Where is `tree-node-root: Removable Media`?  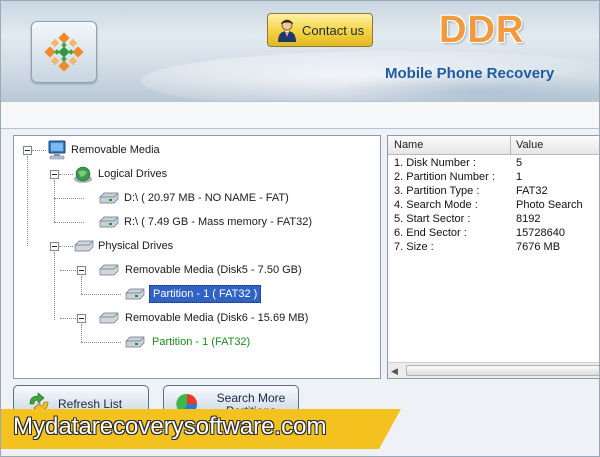 tree-node-root: Removable Media is located at coordinates (115, 150).